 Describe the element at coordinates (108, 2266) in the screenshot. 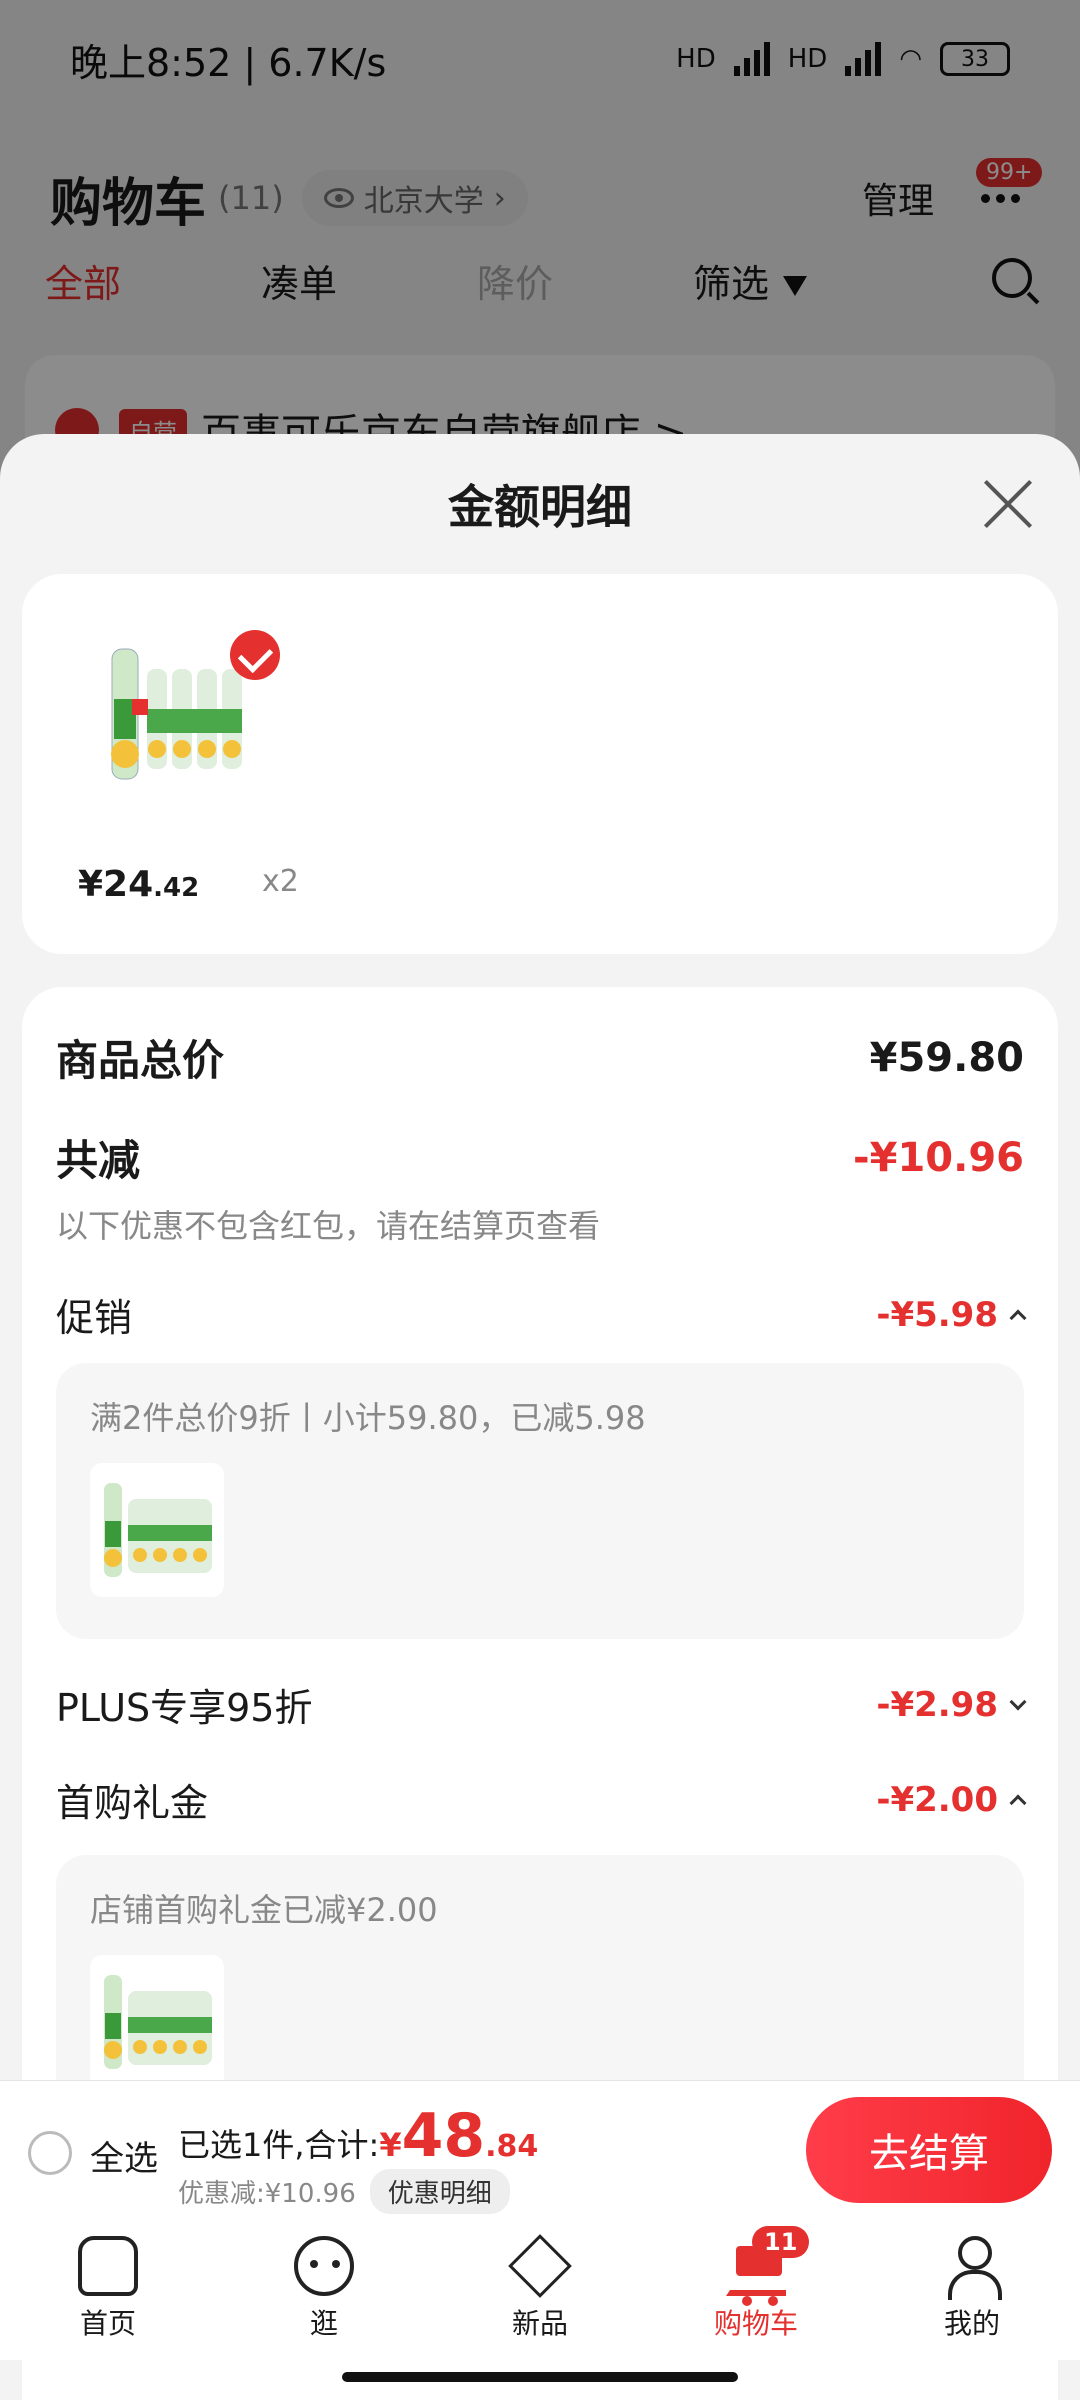

I see `home-icon` at that location.